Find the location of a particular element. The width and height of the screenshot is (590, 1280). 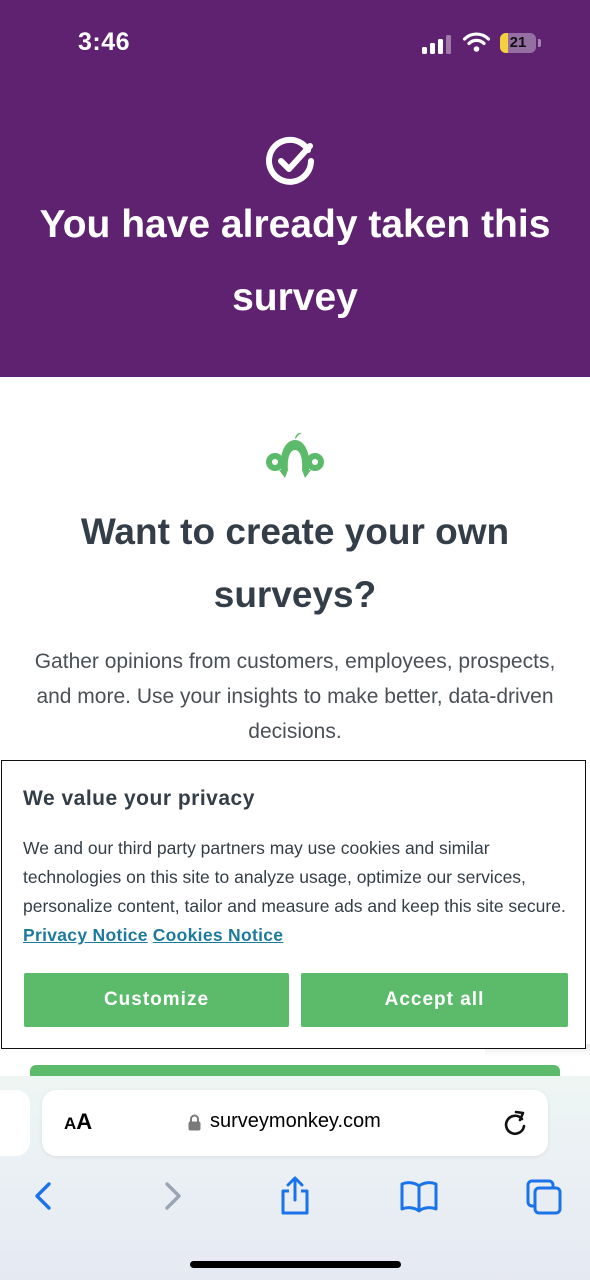

privacy-notice-link: Privacy Notice is located at coordinates (85, 935).